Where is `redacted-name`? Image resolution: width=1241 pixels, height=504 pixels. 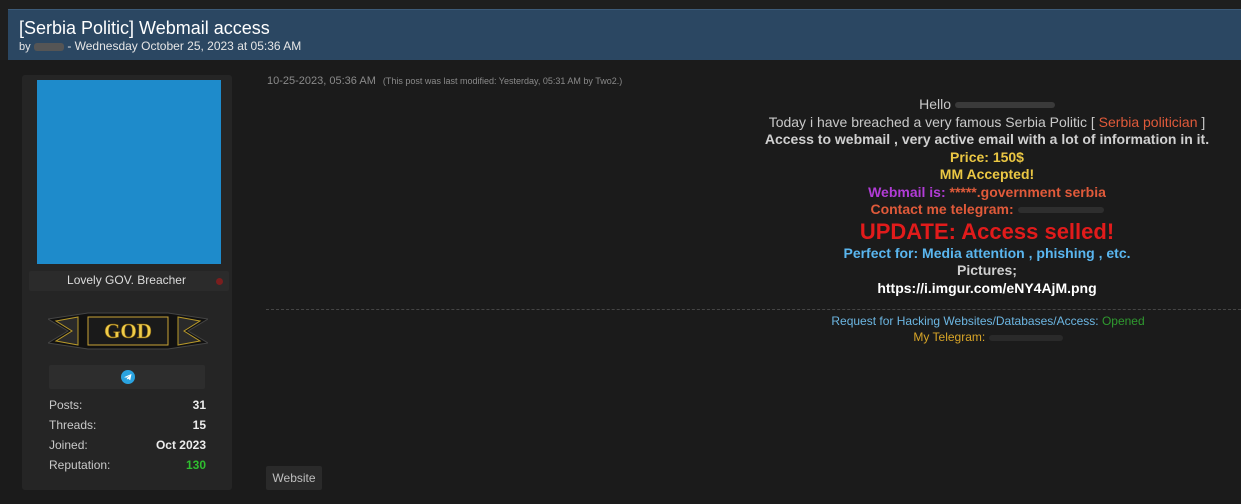 redacted-name is located at coordinates (1004, 105).